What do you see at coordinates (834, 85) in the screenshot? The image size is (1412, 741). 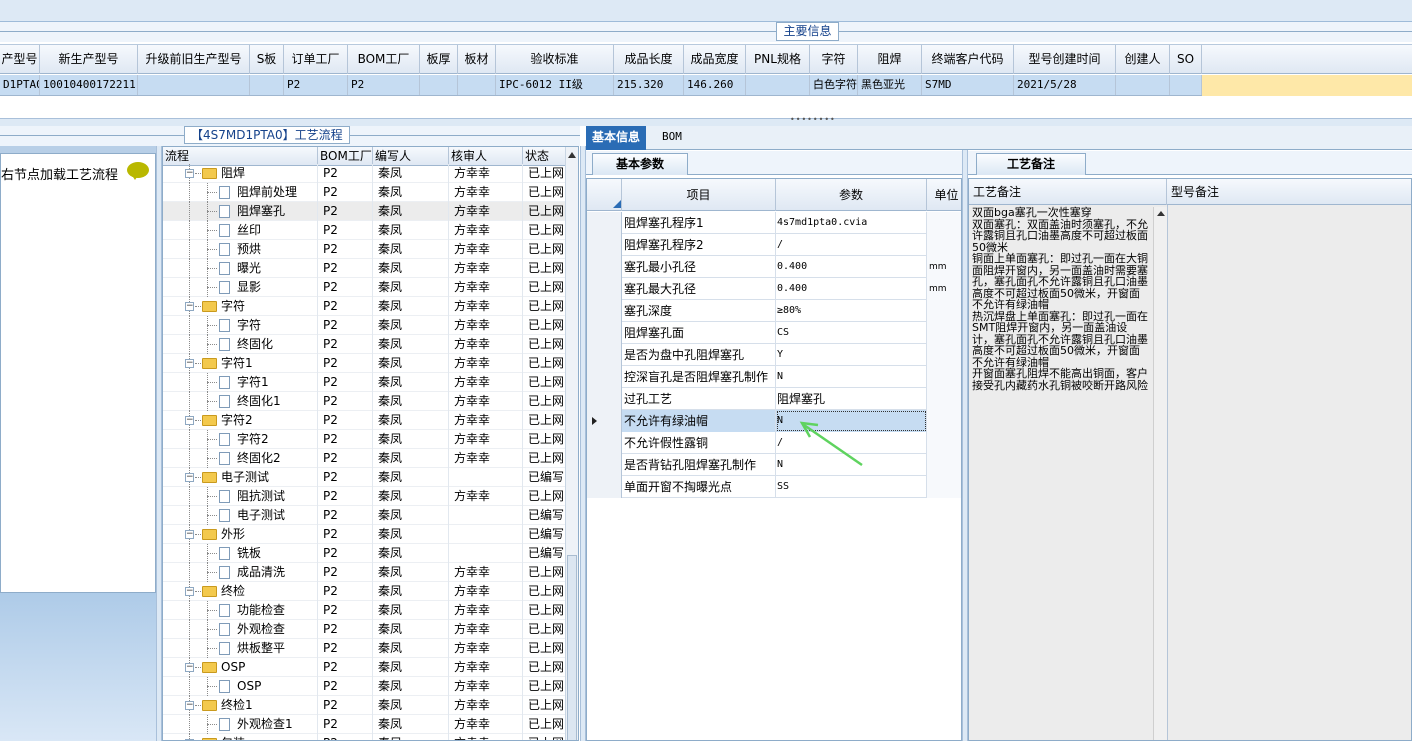 I see `model-cell: 白色字符` at bounding box center [834, 85].